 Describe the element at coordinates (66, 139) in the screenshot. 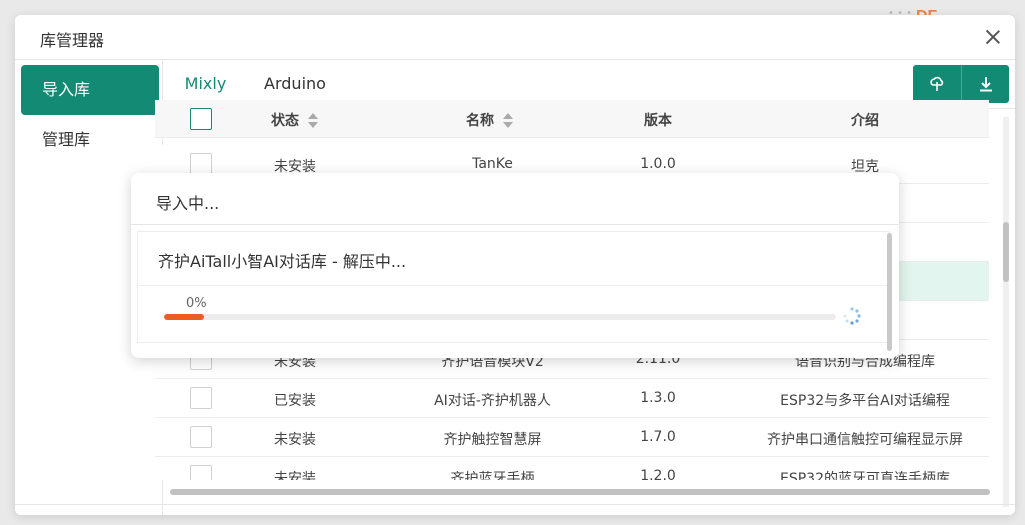

I see `sidebar-item-label: 管理库` at that location.